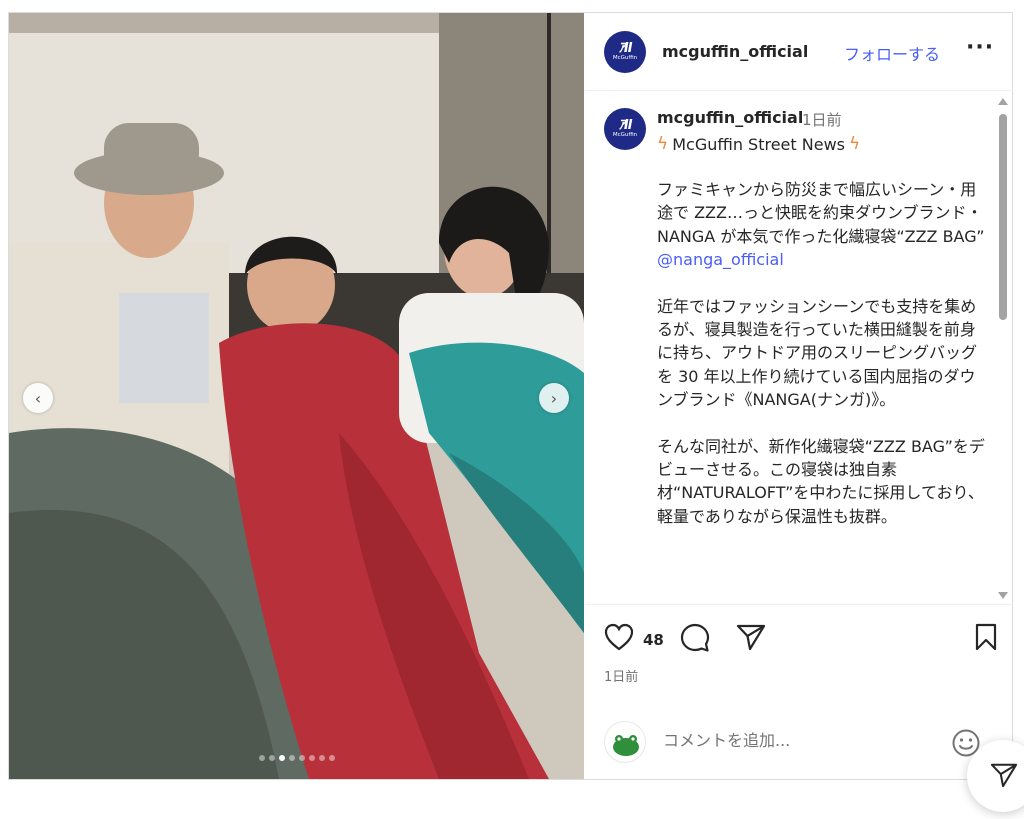 The image size is (1024, 819). Describe the element at coordinates (626, 745) in the screenshot. I see `frog-avatar-icon` at that location.